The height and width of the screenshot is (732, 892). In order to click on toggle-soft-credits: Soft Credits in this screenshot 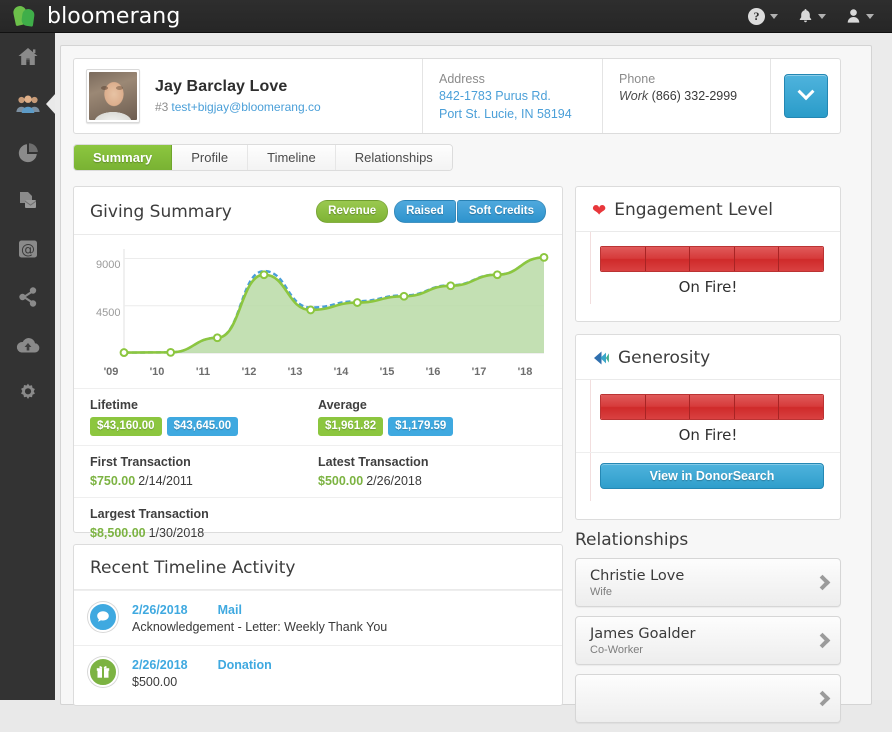, I will do `click(501, 211)`.